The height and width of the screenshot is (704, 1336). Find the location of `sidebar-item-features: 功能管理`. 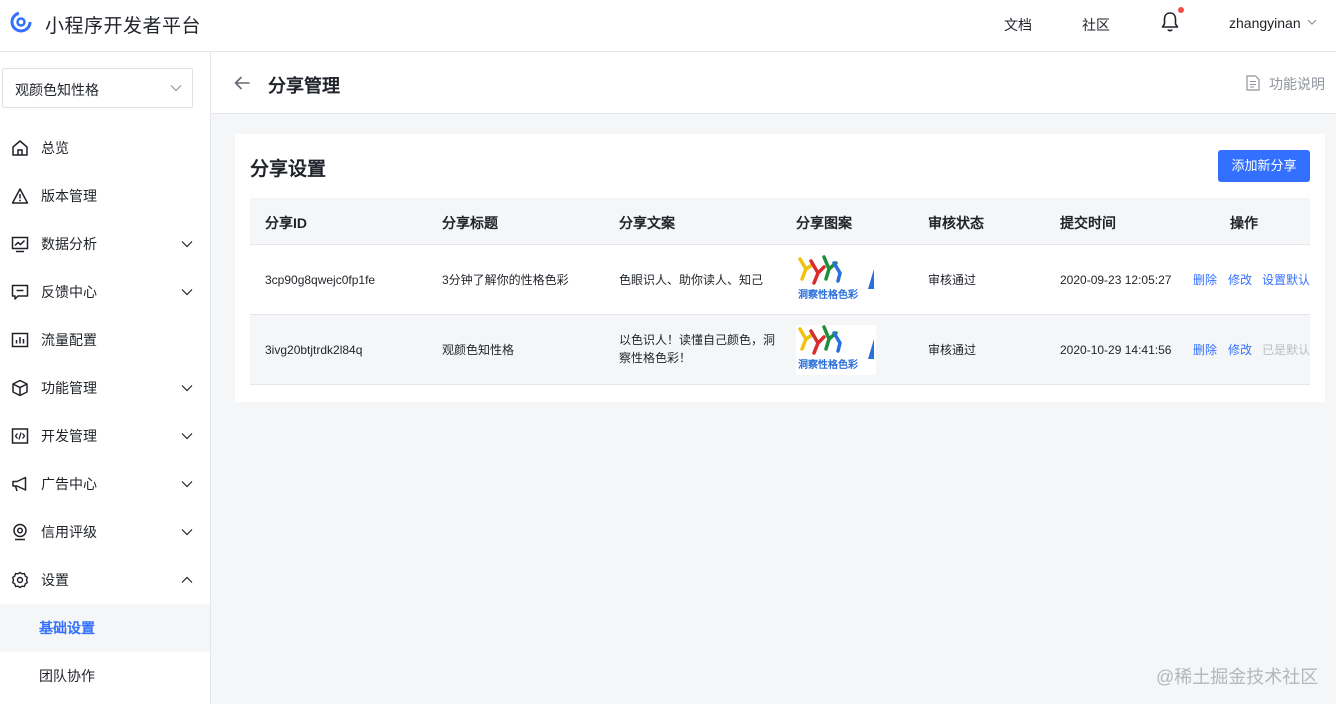

sidebar-item-features: 功能管理 is located at coordinates (105, 388).